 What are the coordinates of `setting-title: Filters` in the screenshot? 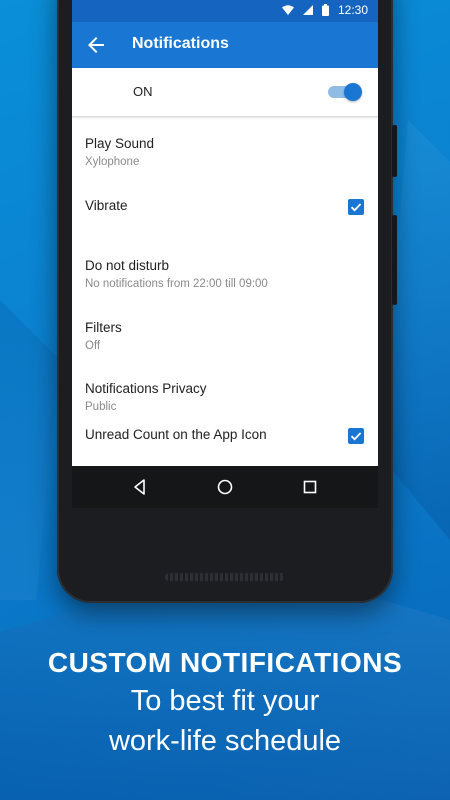 It's located at (103, 327).